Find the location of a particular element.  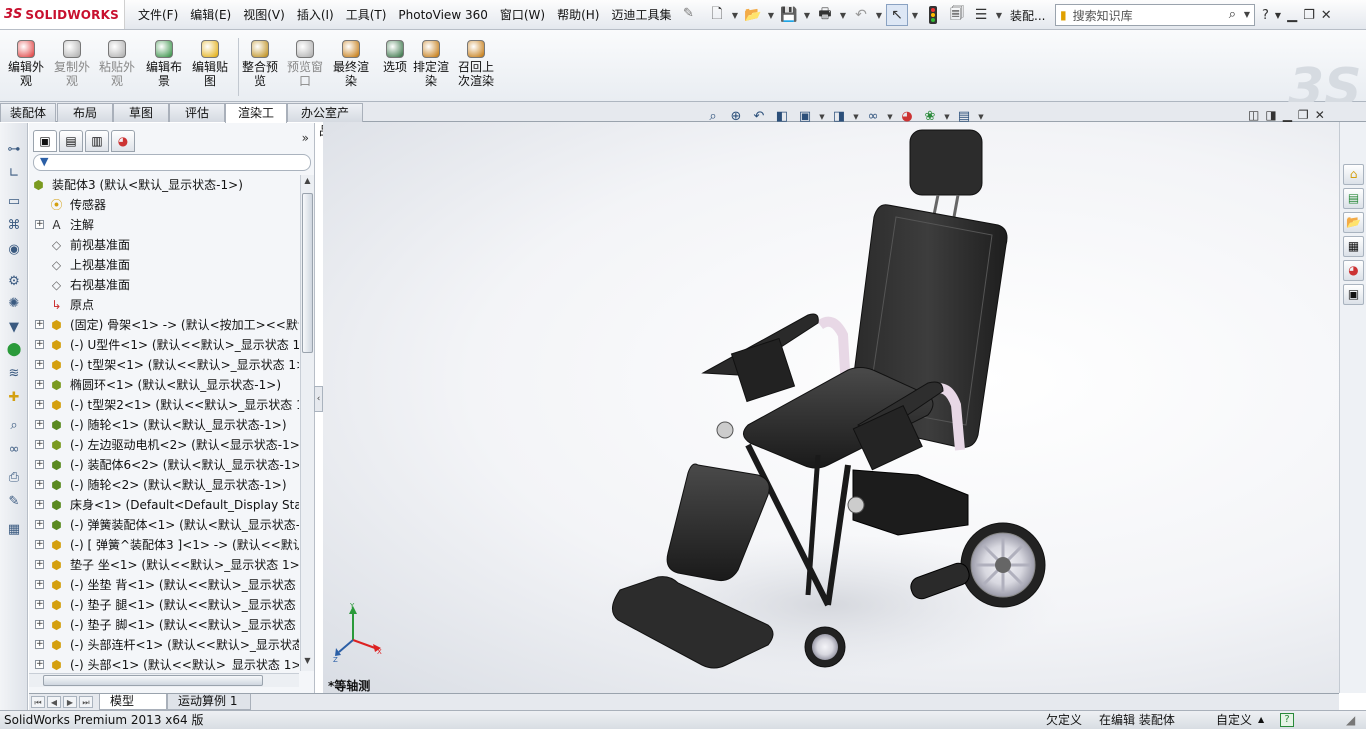

menu-item: PhotoView 360 is located at coordinates (442, 15).